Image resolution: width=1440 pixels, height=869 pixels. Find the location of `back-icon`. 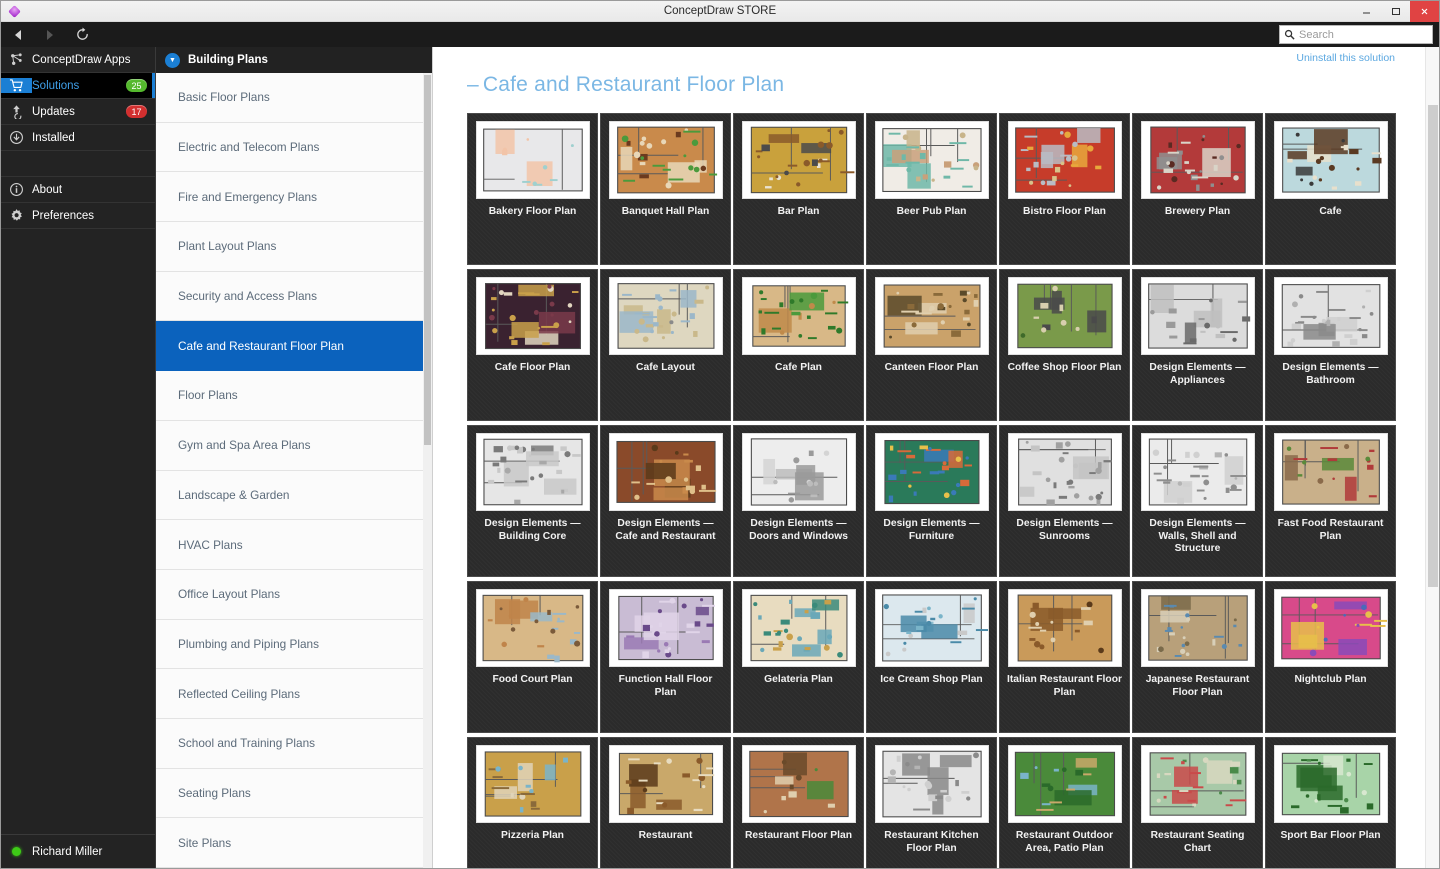

back-icon is located at coordinates (18, 35).